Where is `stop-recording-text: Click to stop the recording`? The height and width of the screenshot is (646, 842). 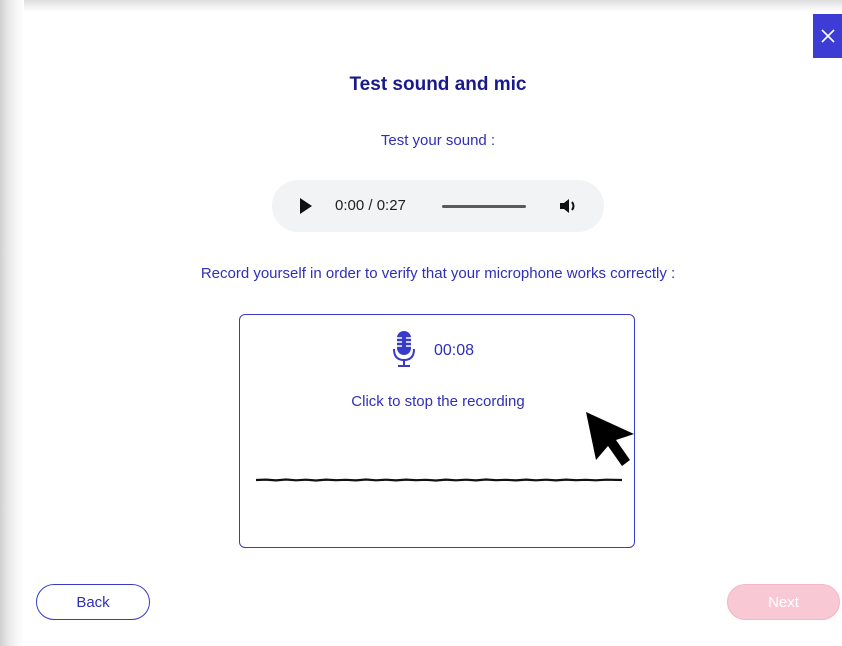
stop-recording-text: Click to stop the recording is located at coordinates (438, 401).